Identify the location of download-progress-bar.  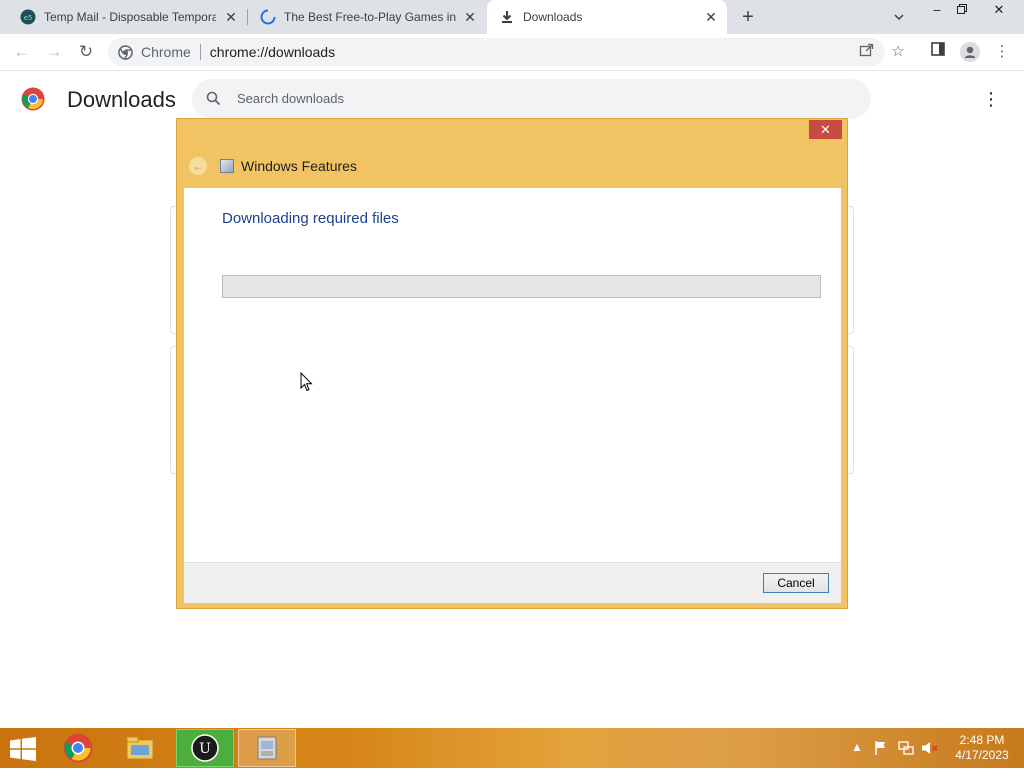
(521, 286).